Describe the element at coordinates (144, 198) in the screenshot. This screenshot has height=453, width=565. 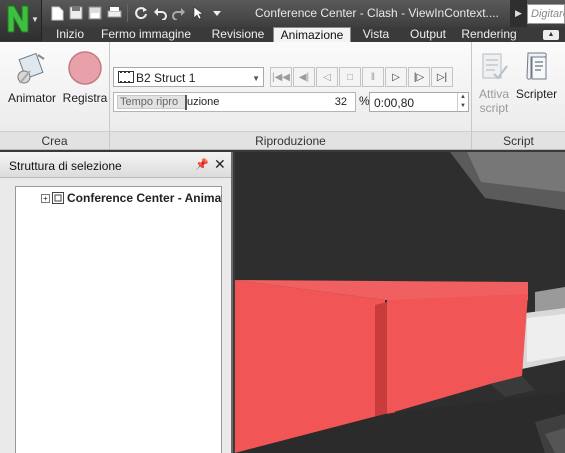
I see `tree-item-label: Conference Center - Animat` at that location.